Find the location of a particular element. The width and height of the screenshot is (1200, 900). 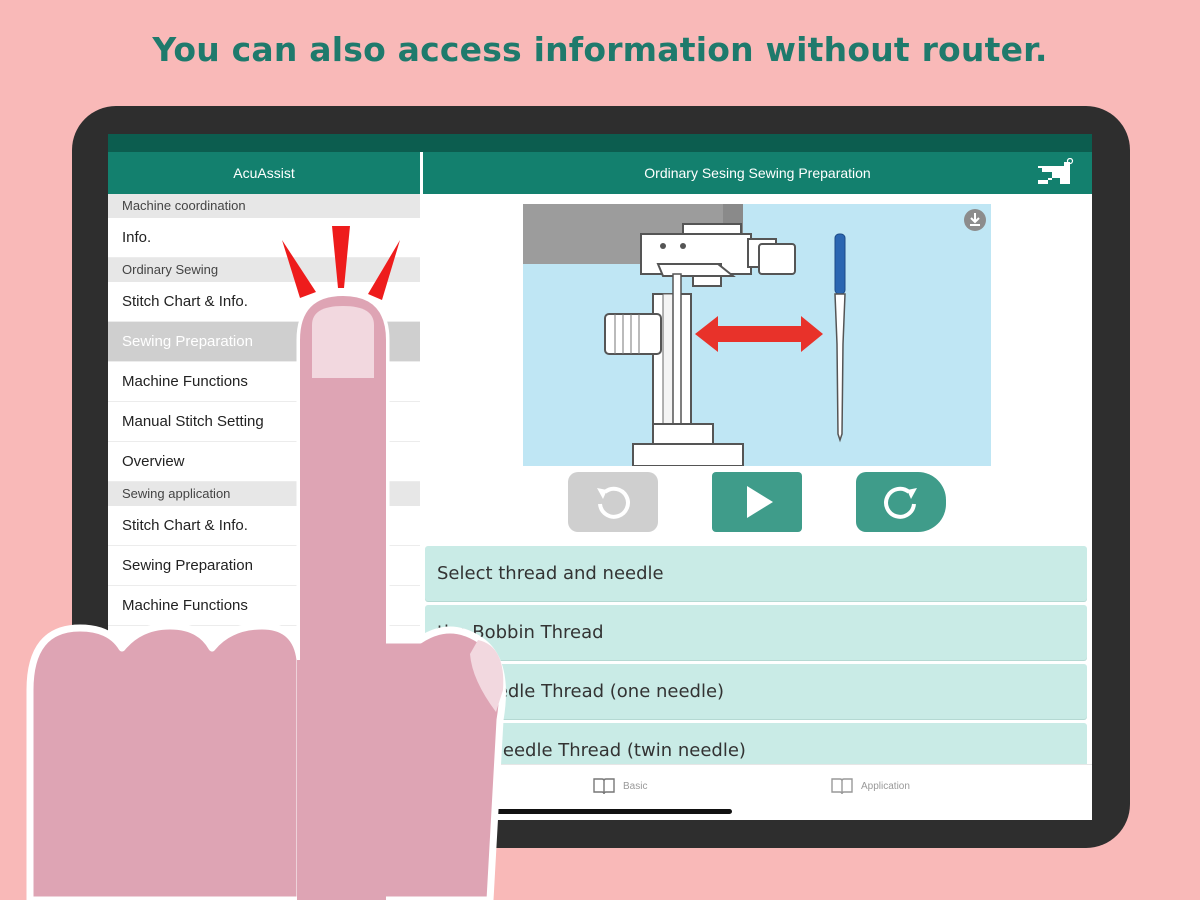

forward-button is located at coordinates (901, 502).